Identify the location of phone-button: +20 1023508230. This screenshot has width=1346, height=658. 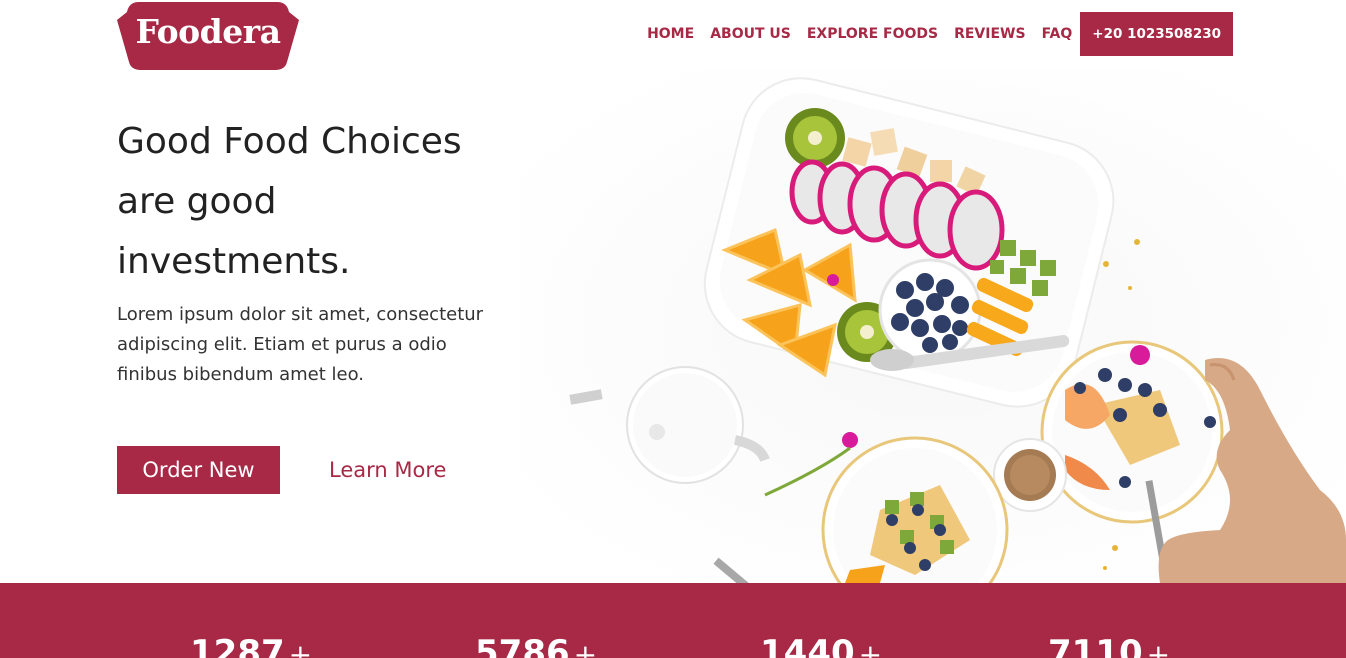
(1156, 34).